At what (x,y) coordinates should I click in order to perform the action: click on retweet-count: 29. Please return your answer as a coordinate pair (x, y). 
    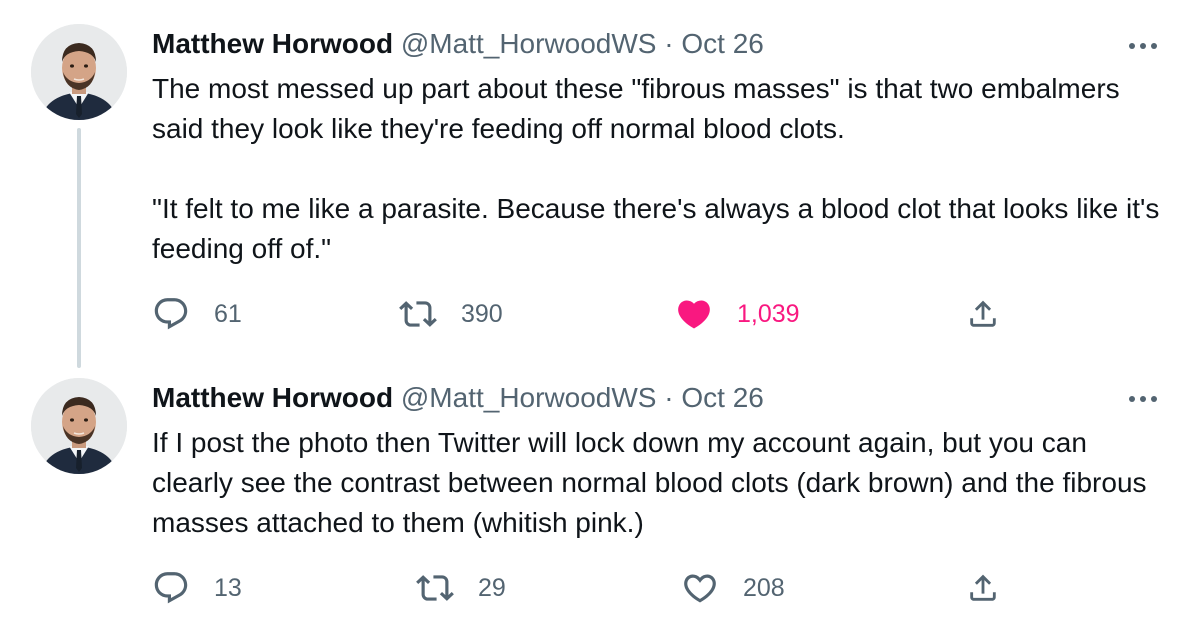
    Looking at the image, I should click on (492, 587).